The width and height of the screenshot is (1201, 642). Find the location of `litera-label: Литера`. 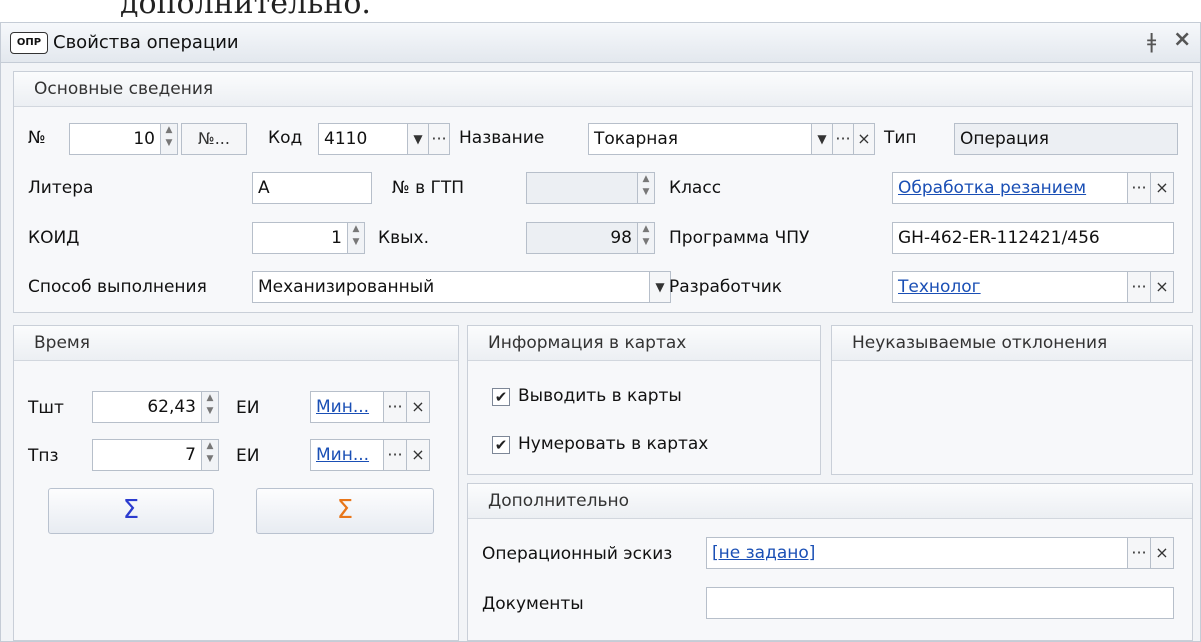

litera-label: Литера is located at coordinates (61, 188).